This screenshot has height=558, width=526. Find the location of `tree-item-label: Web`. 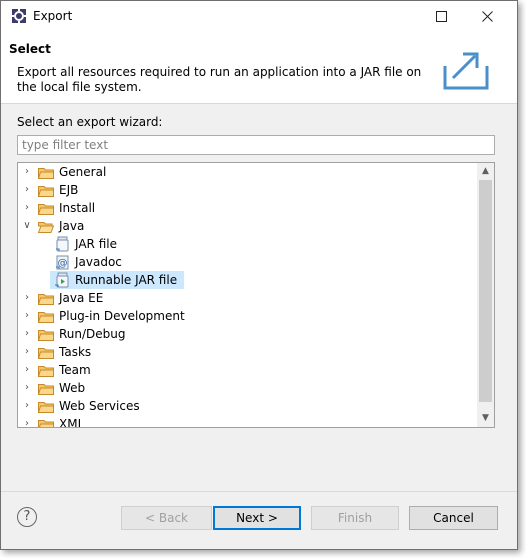

tree-item-label: Web is located at coordinates (72, 388).